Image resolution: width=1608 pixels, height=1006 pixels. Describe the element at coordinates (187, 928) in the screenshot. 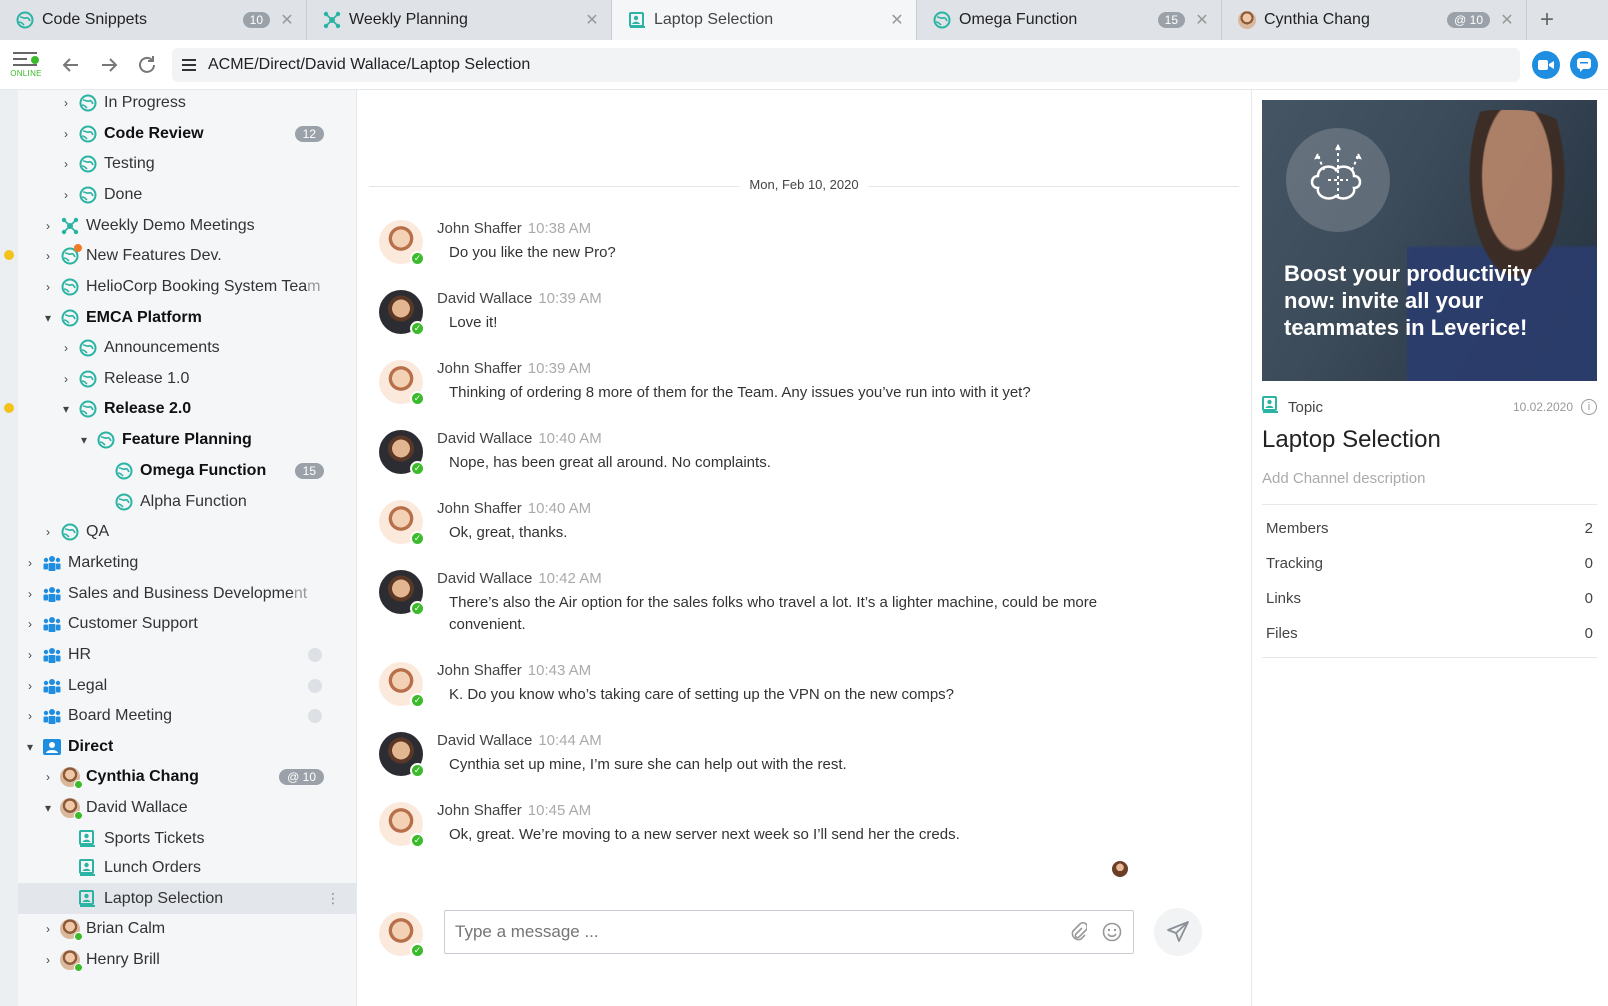

I see `sidebar-item: › Brian Calm` at that location.